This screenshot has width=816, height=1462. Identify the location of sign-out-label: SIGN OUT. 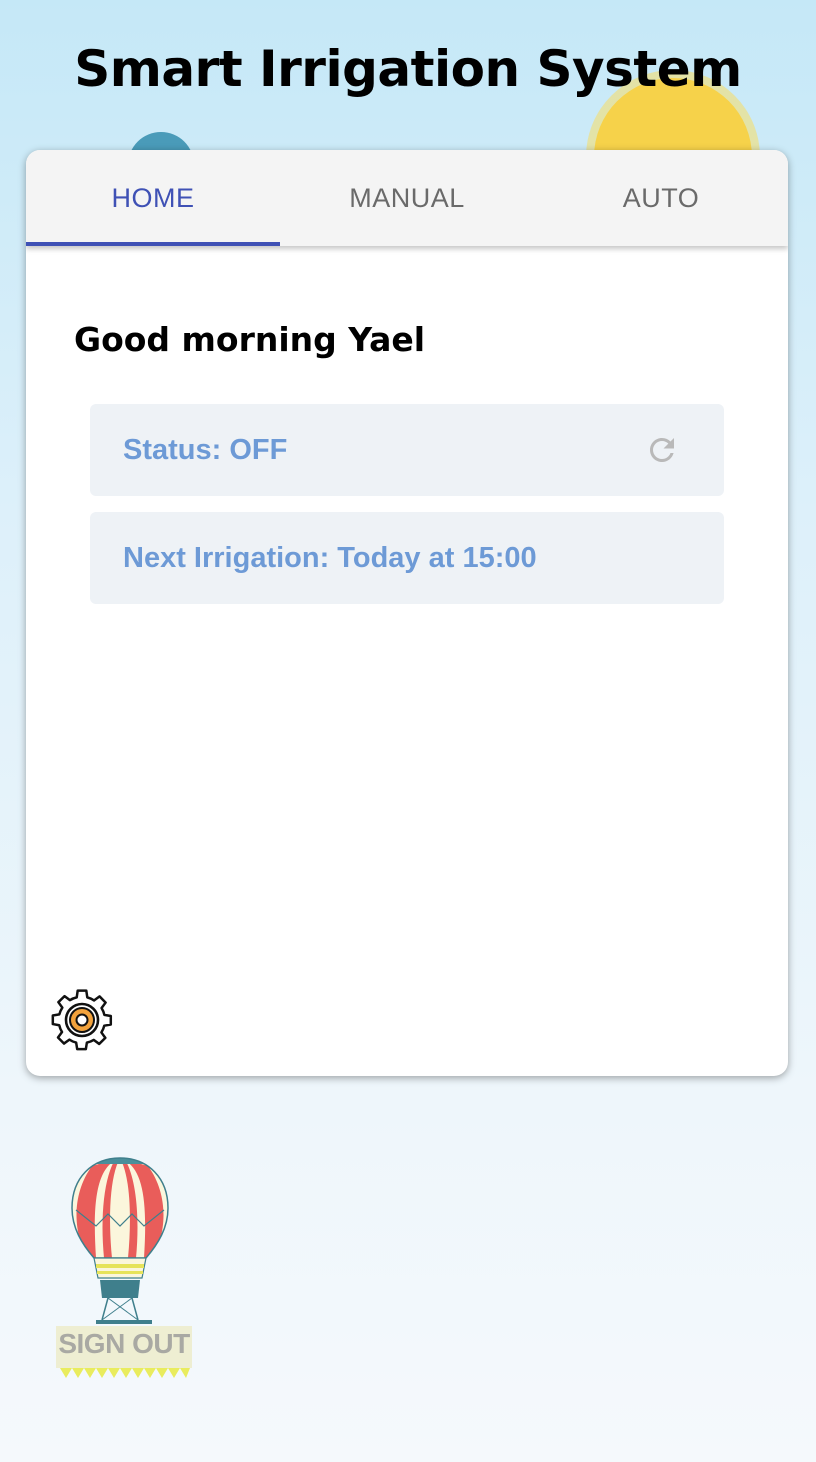
(124, 1343).